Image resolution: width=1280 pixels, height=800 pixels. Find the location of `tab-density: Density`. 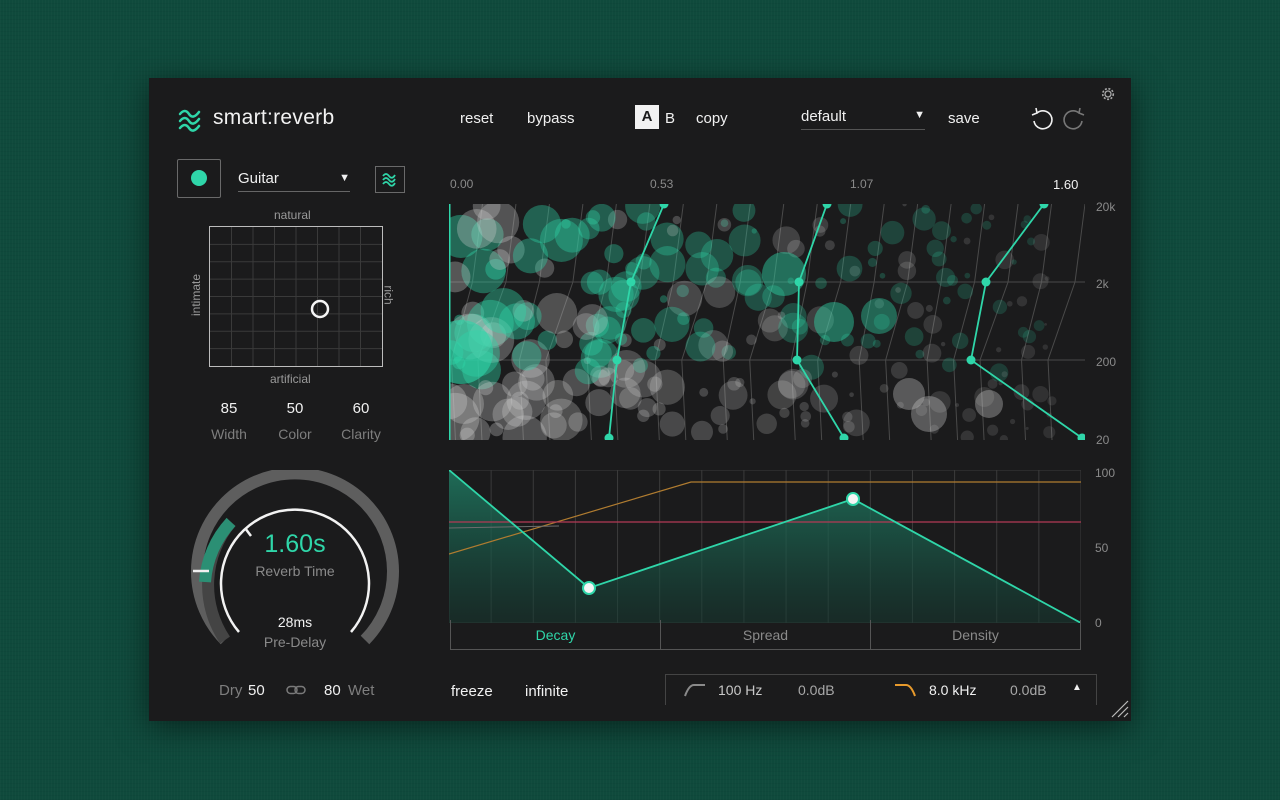

tab-density: Density is located at coordinates (975, 635).